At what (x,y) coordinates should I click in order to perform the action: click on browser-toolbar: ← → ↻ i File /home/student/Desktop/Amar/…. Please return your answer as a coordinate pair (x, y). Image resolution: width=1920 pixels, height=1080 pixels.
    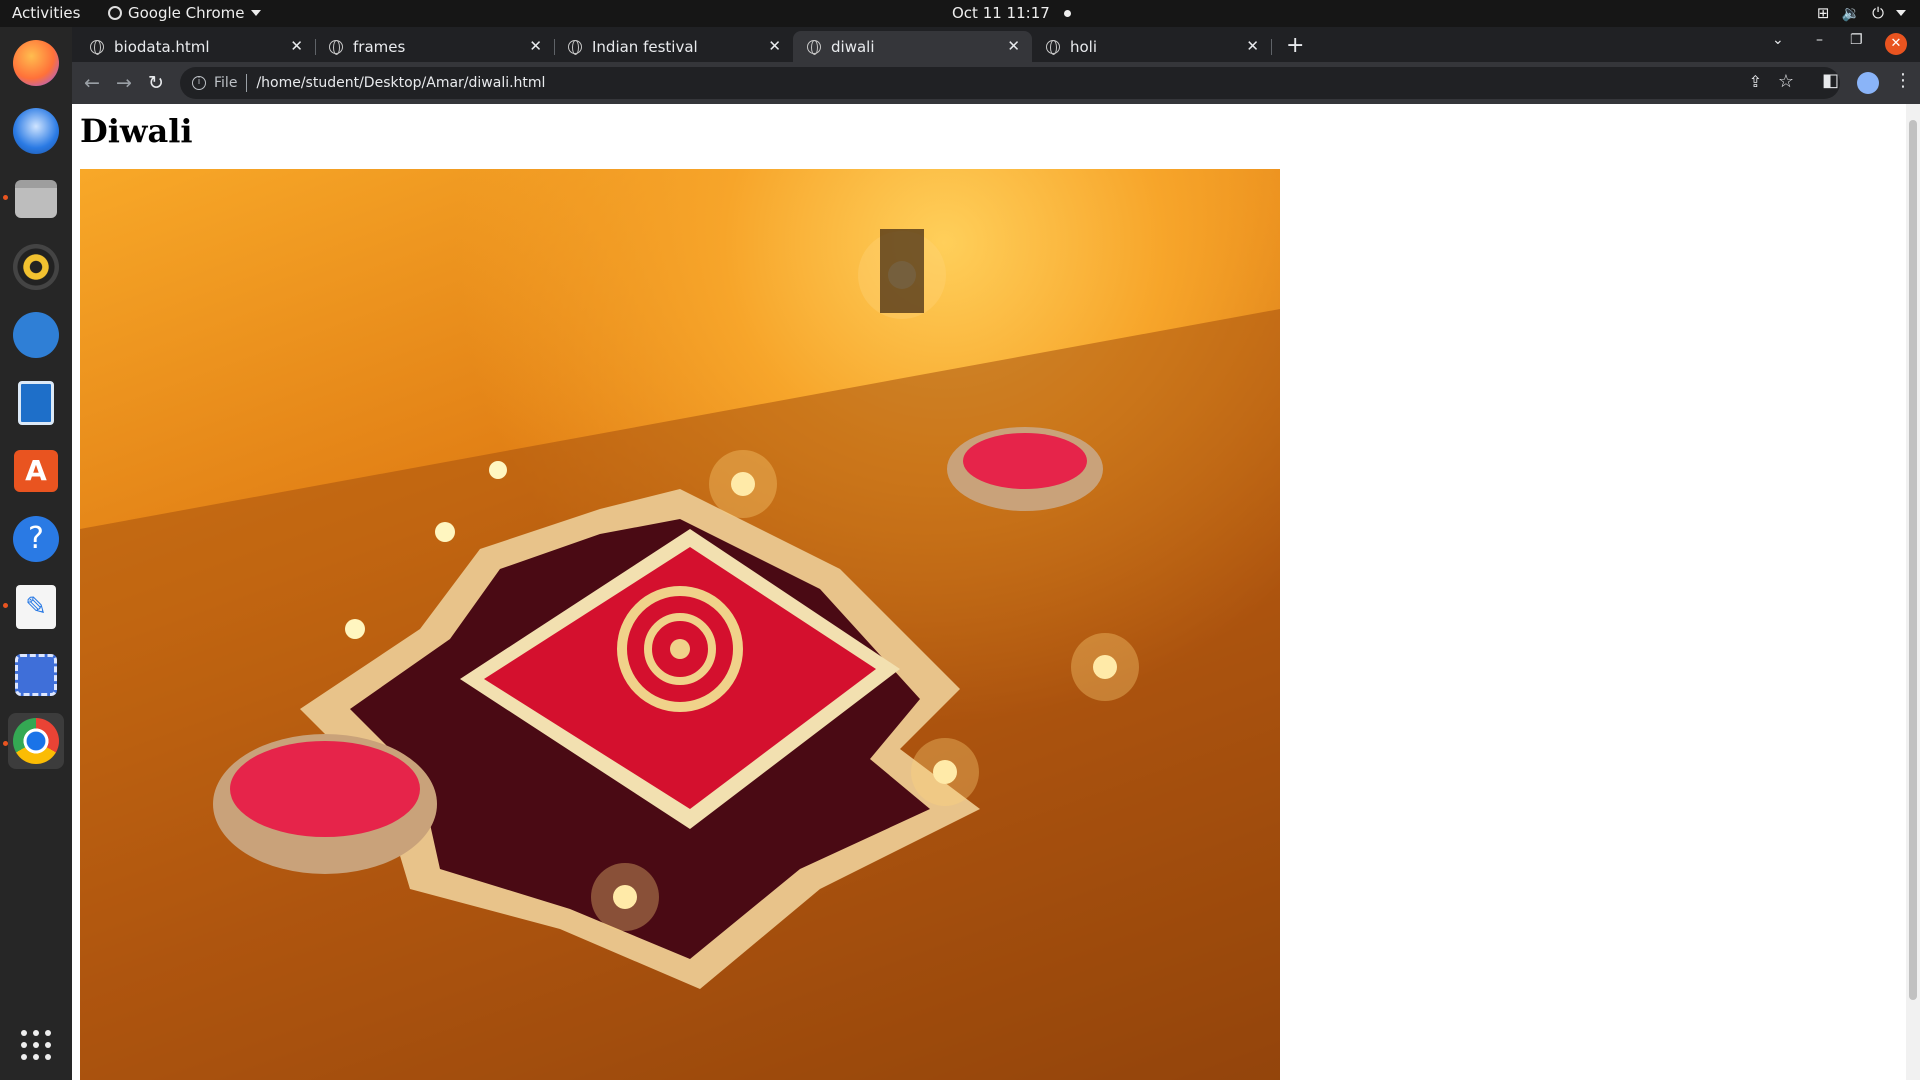
    Looking at the image, I should click on (996, 83).